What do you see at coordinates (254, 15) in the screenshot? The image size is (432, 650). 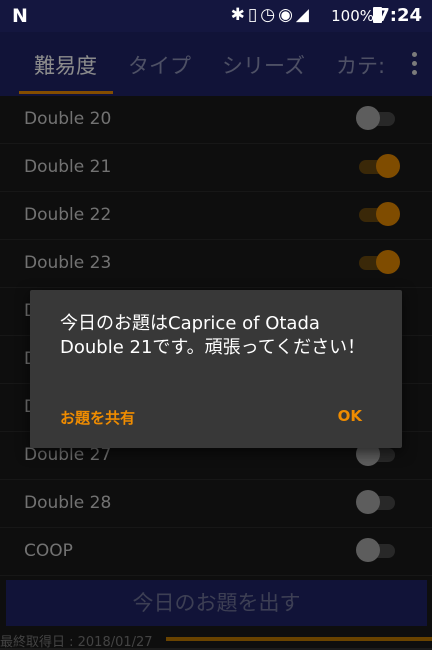 I see `vibrate-icon: ▯` at bounding box center [254, 15].